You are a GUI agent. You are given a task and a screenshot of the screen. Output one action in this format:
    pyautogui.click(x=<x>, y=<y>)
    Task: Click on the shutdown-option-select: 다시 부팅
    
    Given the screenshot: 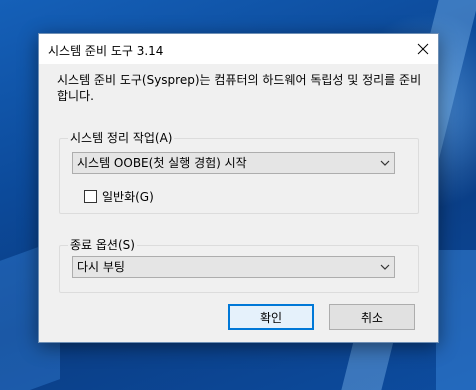 What is the action you would take?
    pyautogui.click(x=233, y=267)
    